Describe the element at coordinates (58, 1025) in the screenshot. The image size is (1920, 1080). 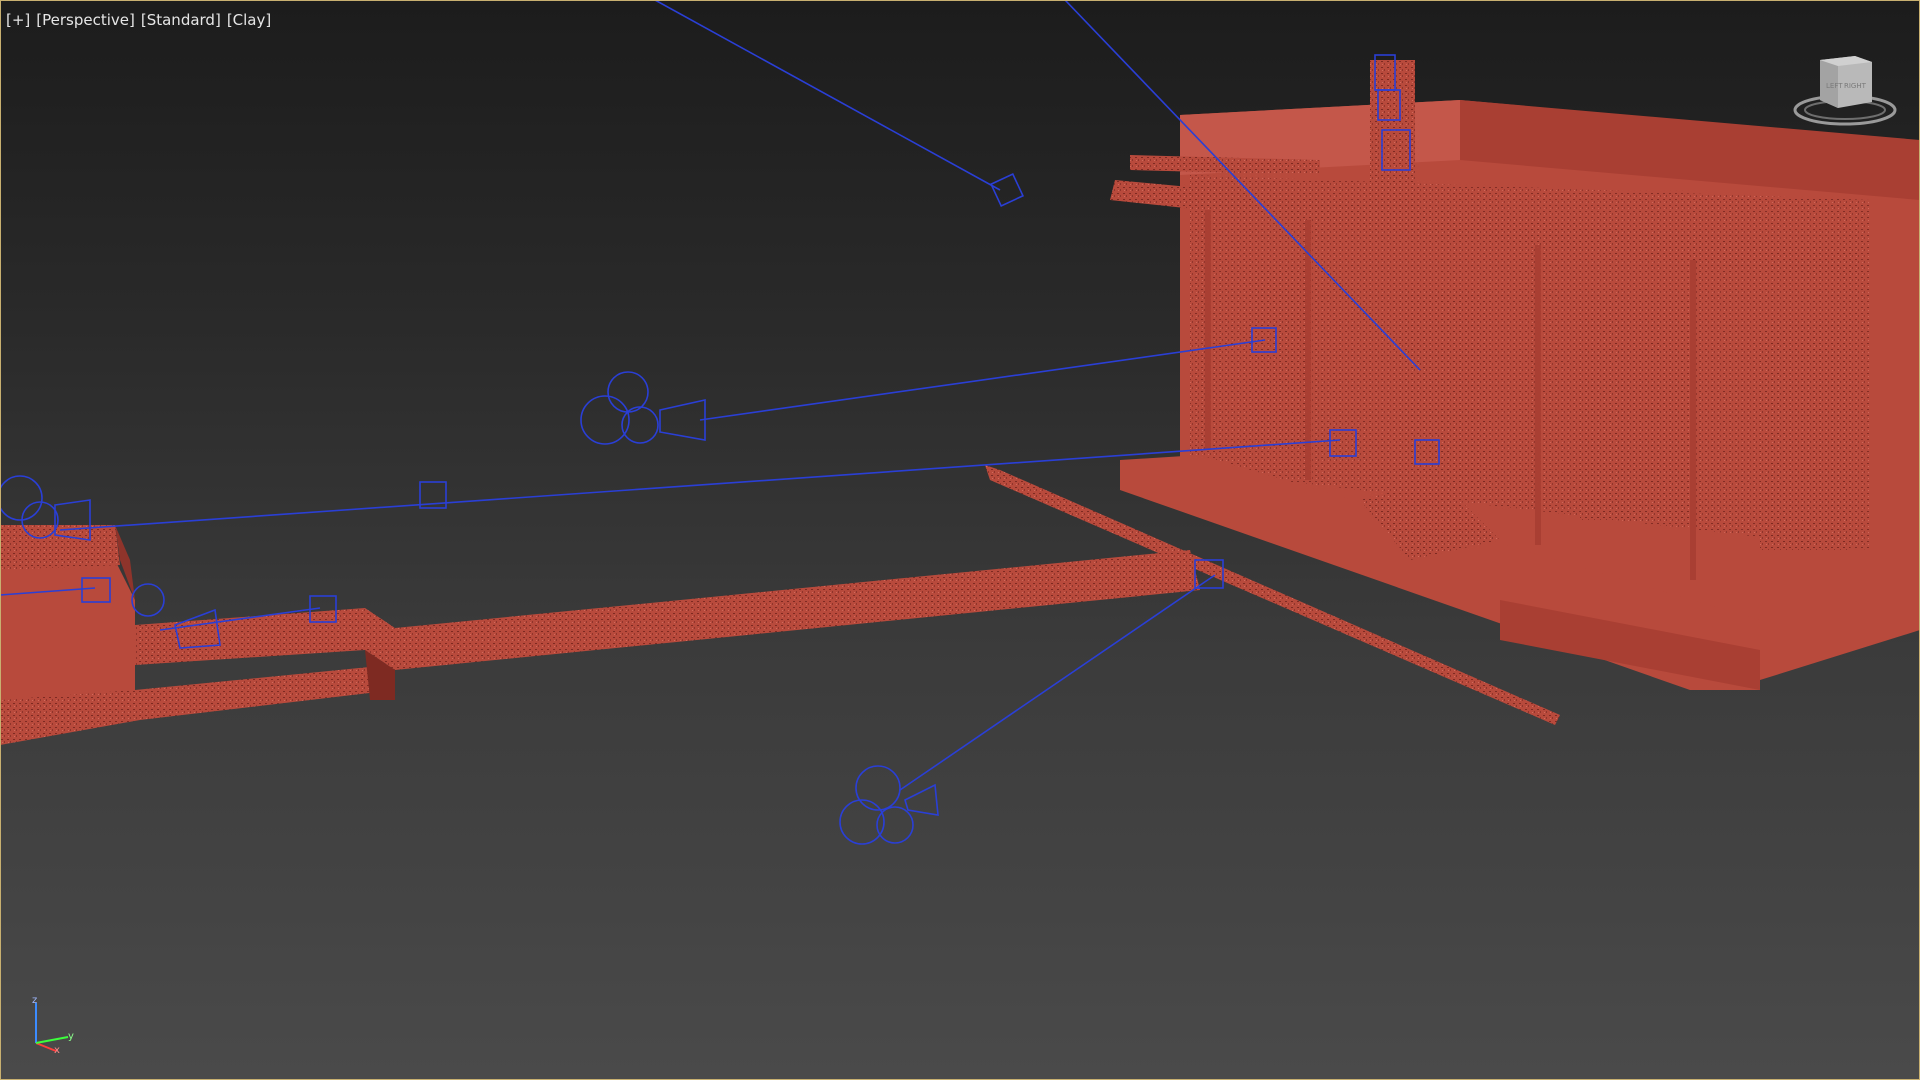
I see `axis-tripod-icon: z x y` at that location.